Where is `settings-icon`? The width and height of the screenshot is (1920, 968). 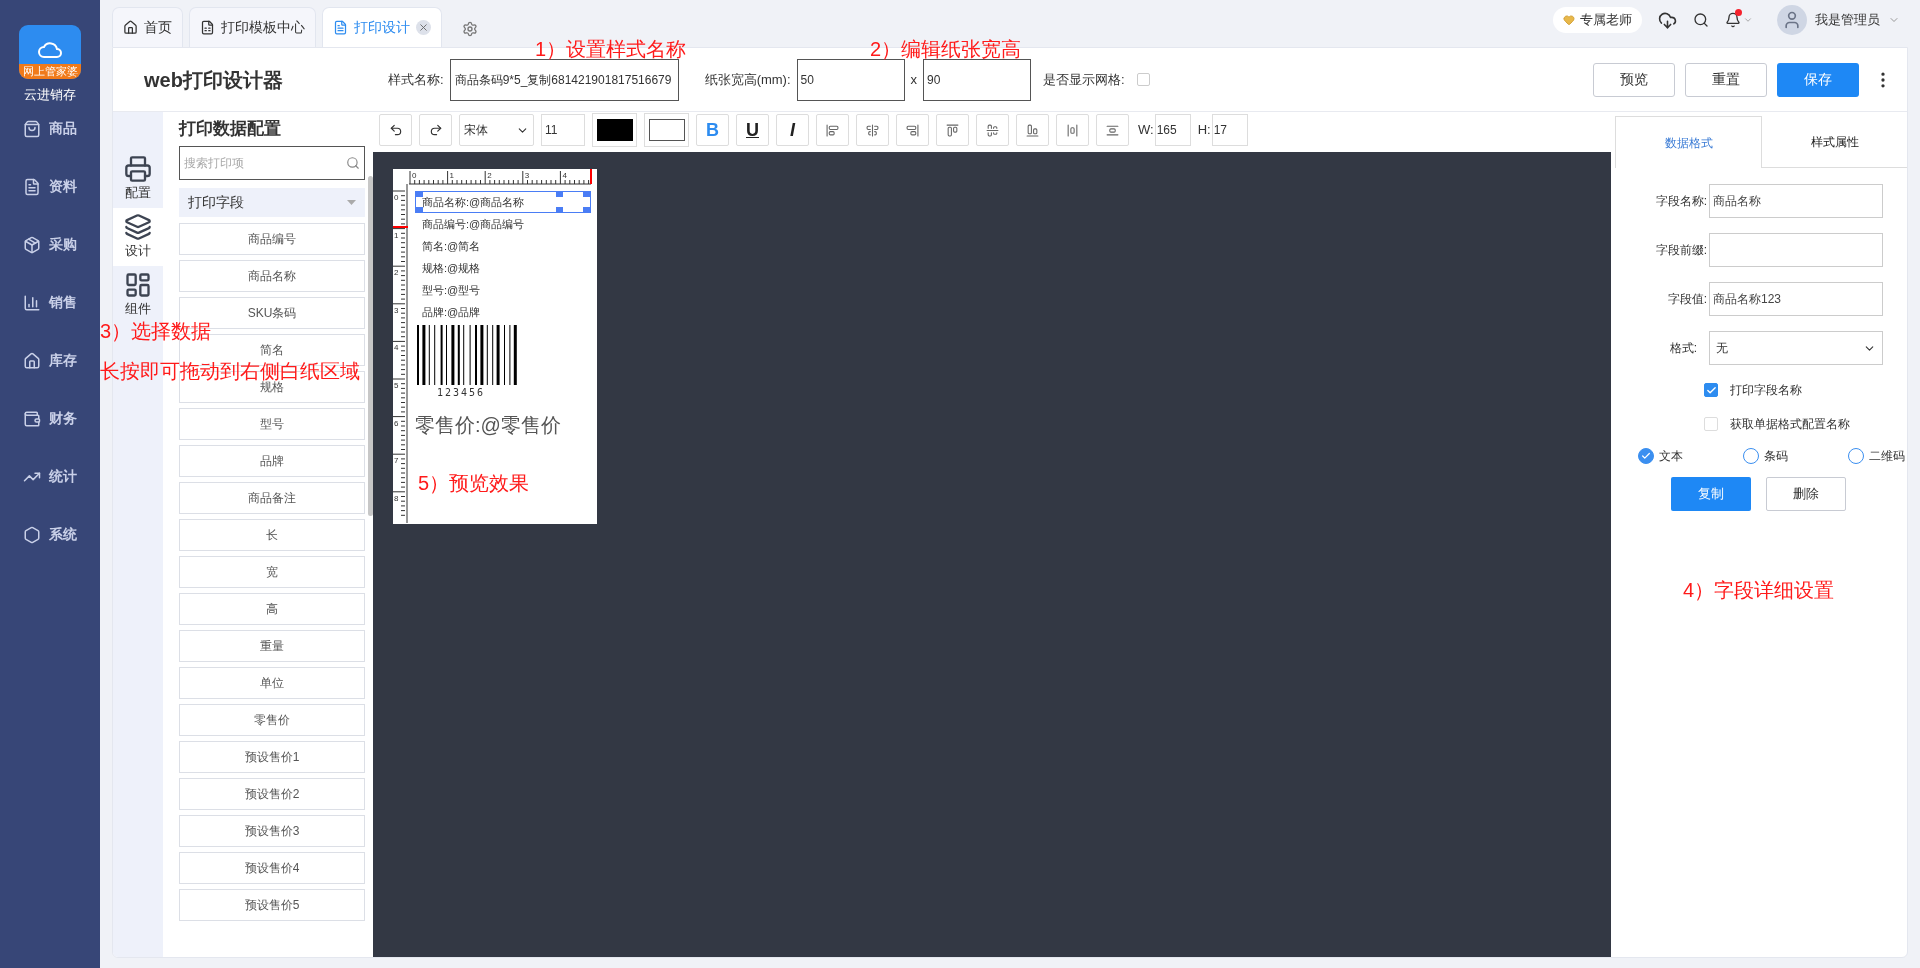
settings-icon is located at coordinates (470, 29).